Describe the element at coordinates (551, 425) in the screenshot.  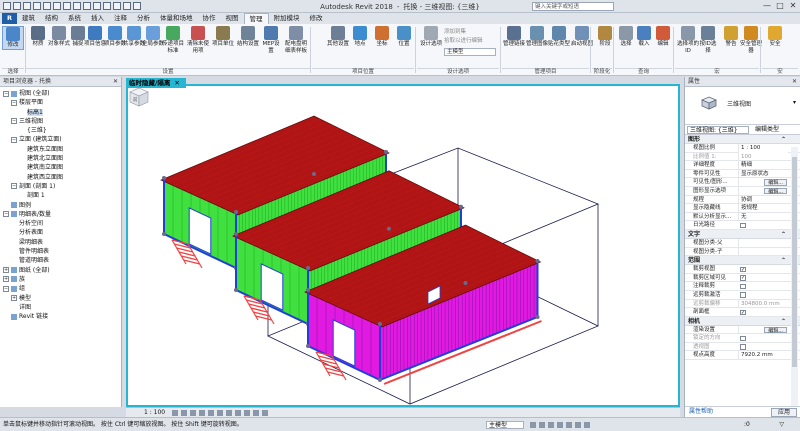
I see `select-links-icon` at that location.